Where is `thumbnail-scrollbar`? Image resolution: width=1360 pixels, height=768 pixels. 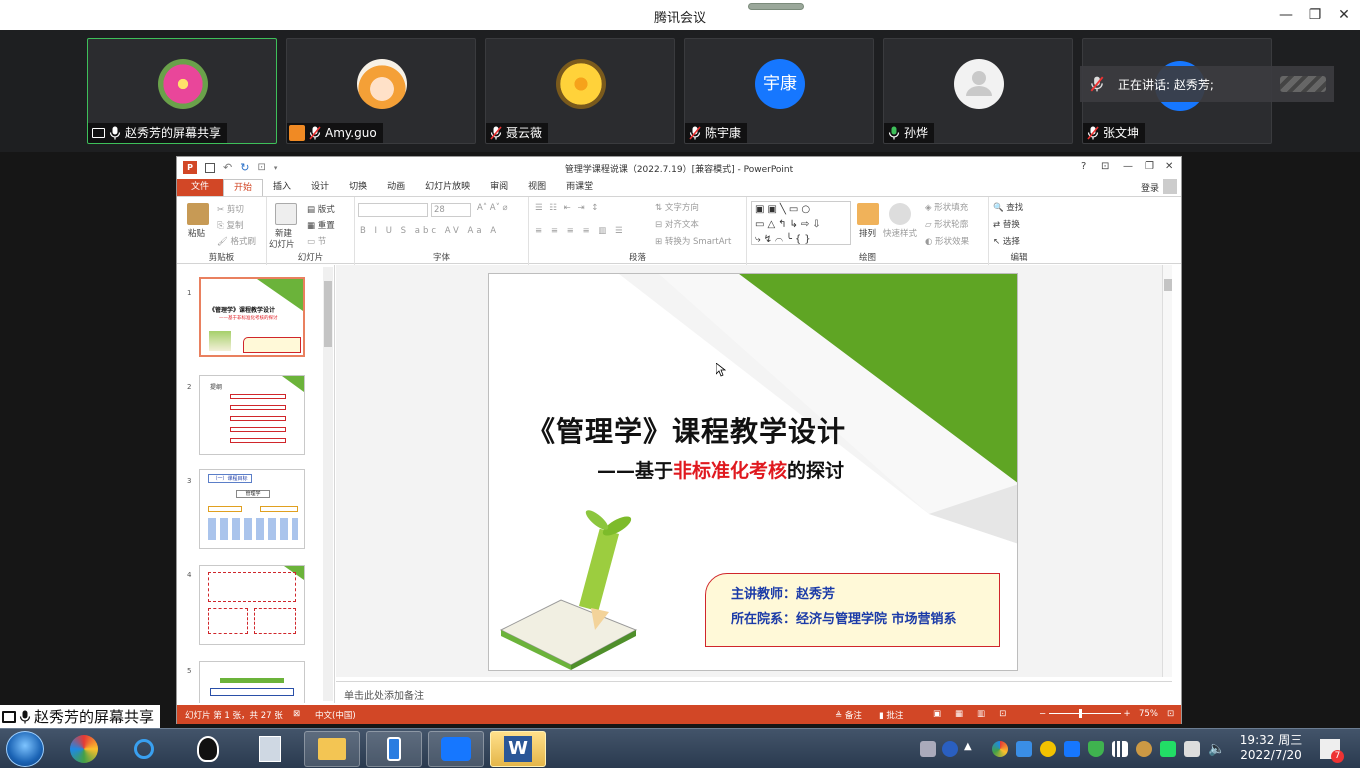
thumbnail-scrollbar is located at coordinates (328, 484).